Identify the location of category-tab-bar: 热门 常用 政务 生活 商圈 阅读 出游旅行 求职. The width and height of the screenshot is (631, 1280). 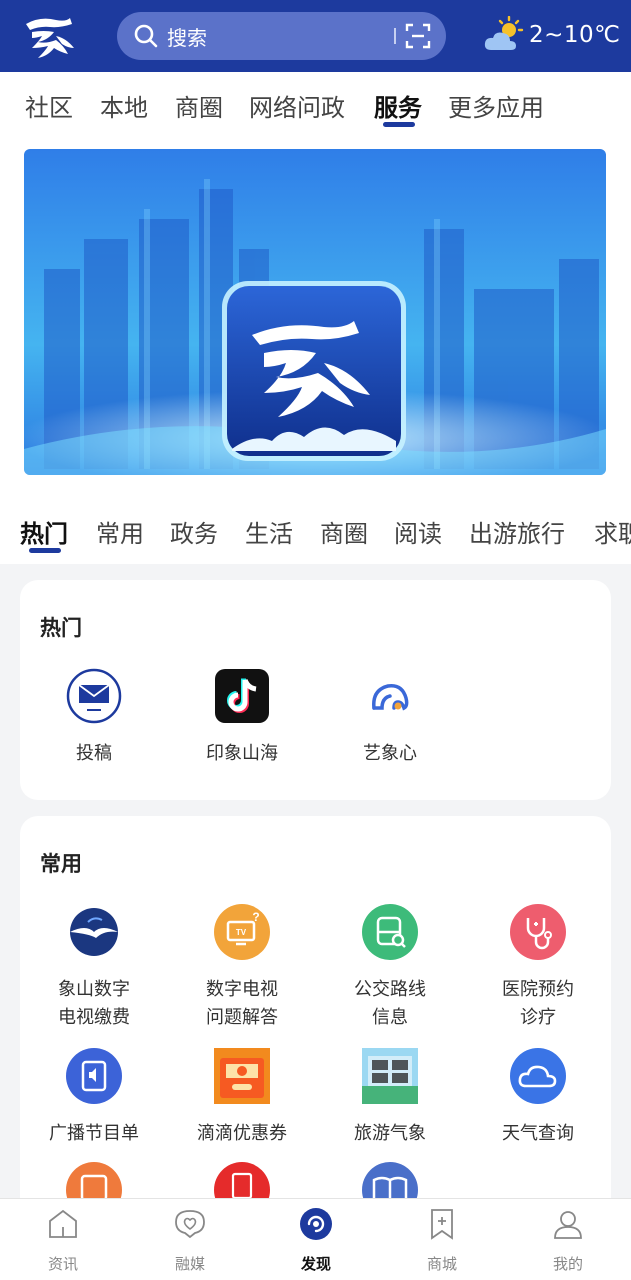
(315, 527).